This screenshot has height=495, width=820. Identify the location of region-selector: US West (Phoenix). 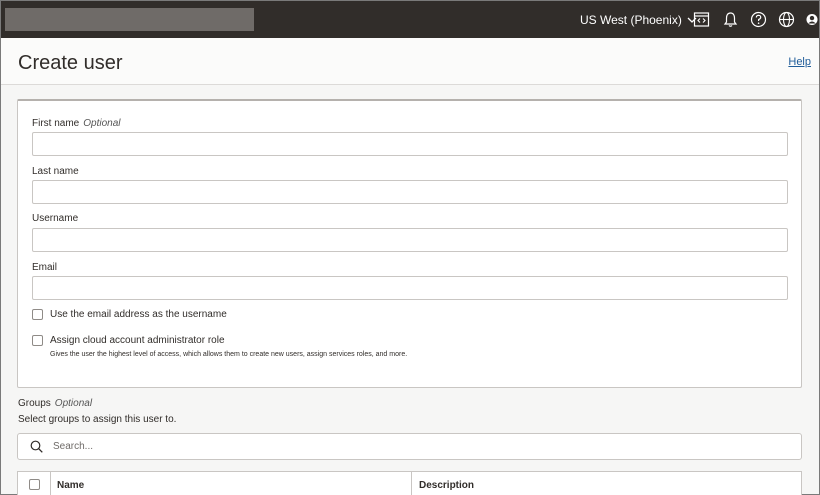
(639, 19).